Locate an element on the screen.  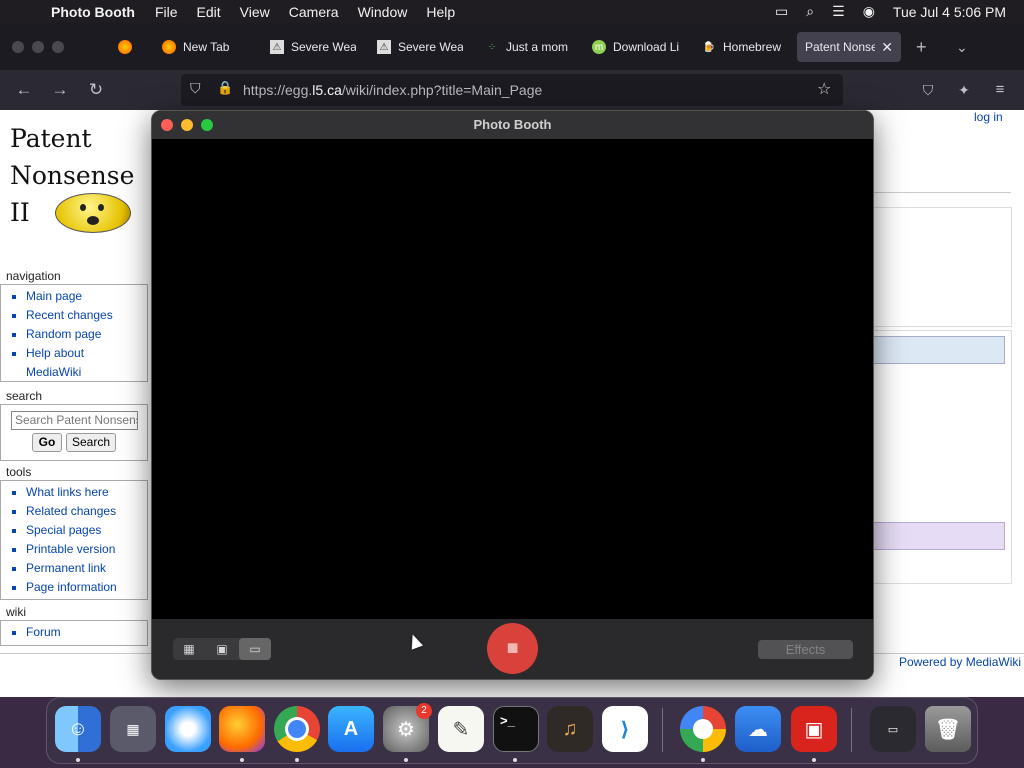
list-tabs-button: ⌄ is located at coordinates (964, 47).